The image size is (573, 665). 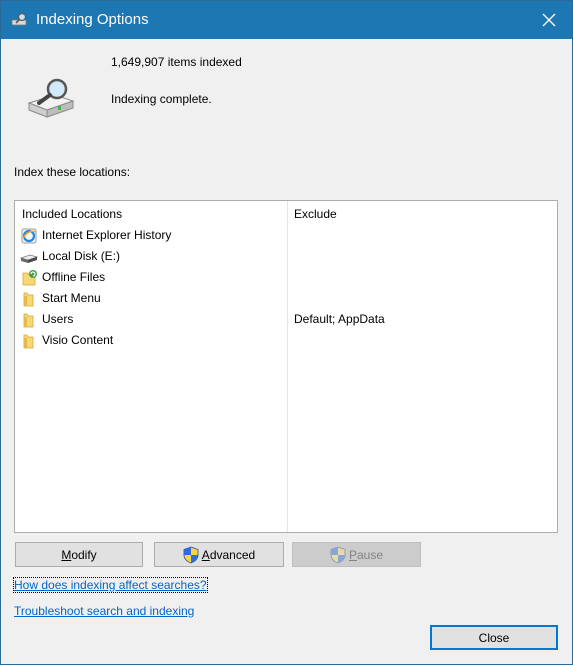 What do you see at coordinates (71, 298) in the screenshot?
I see `location-name: Start Menu` at bounding box center [71, 298].